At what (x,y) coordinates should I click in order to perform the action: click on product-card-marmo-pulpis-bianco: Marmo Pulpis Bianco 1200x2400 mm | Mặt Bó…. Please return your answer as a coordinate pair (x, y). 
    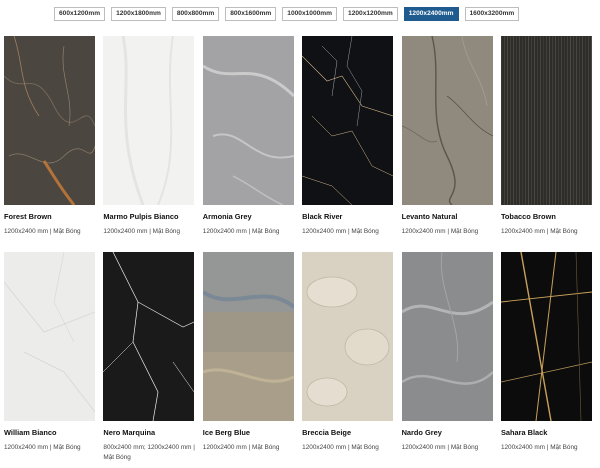
    Looking at the image, I should click on (149, 144).